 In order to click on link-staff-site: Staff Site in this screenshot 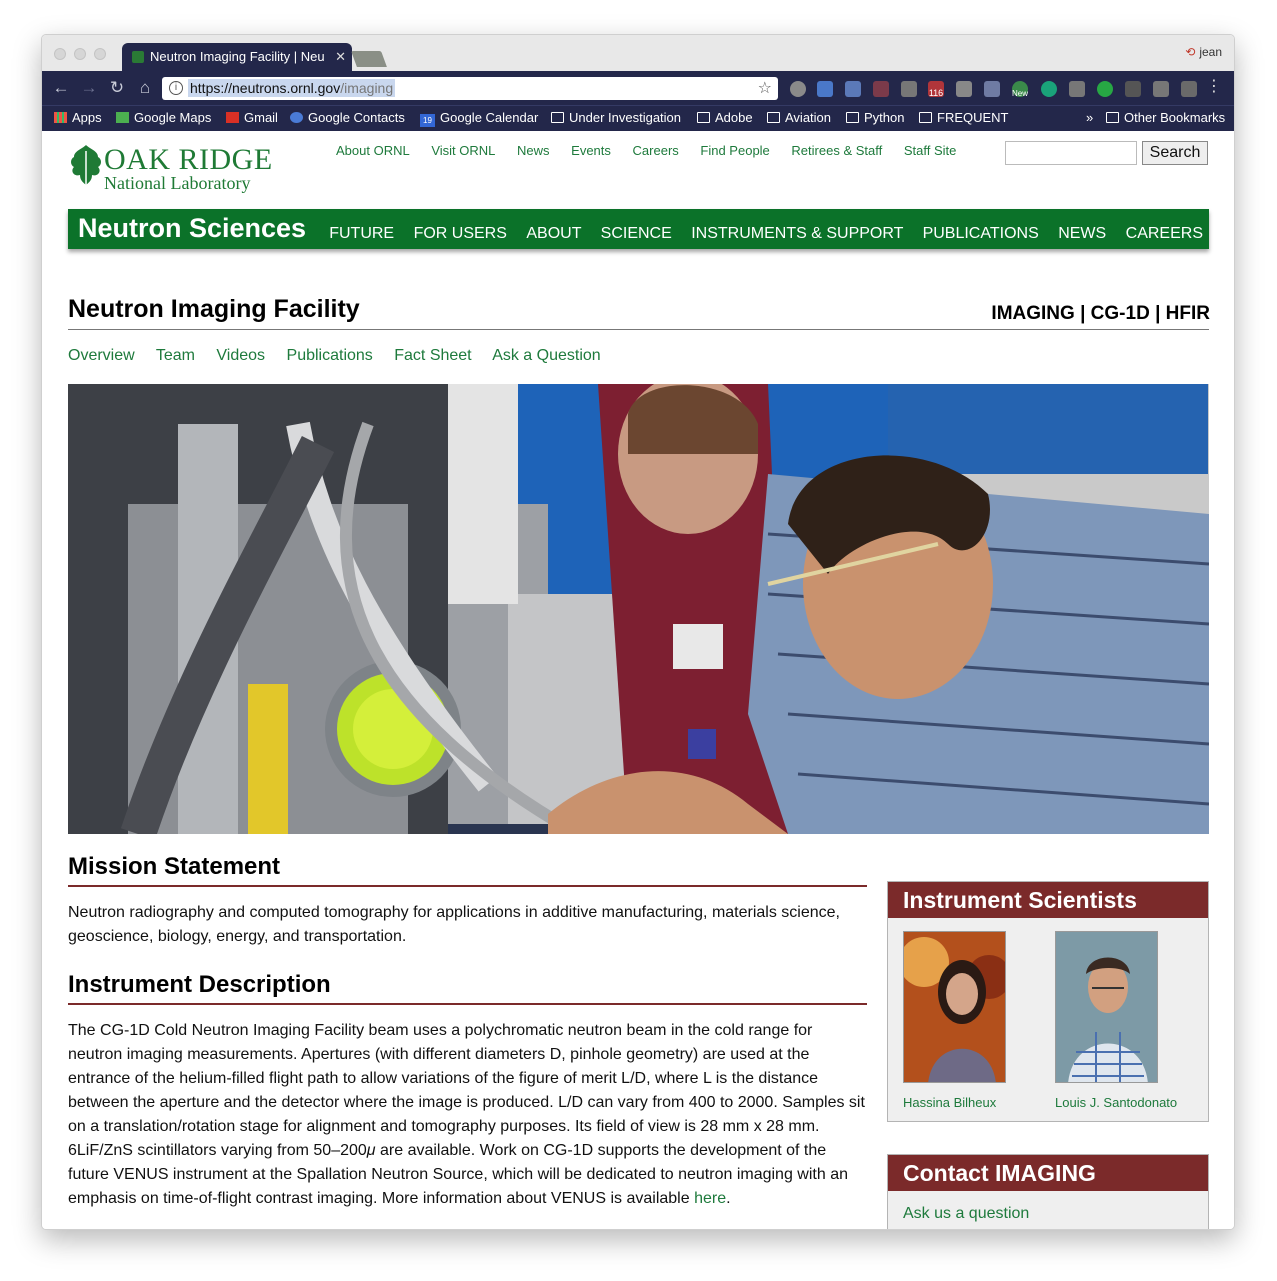, I will do `click(930, 150)`.